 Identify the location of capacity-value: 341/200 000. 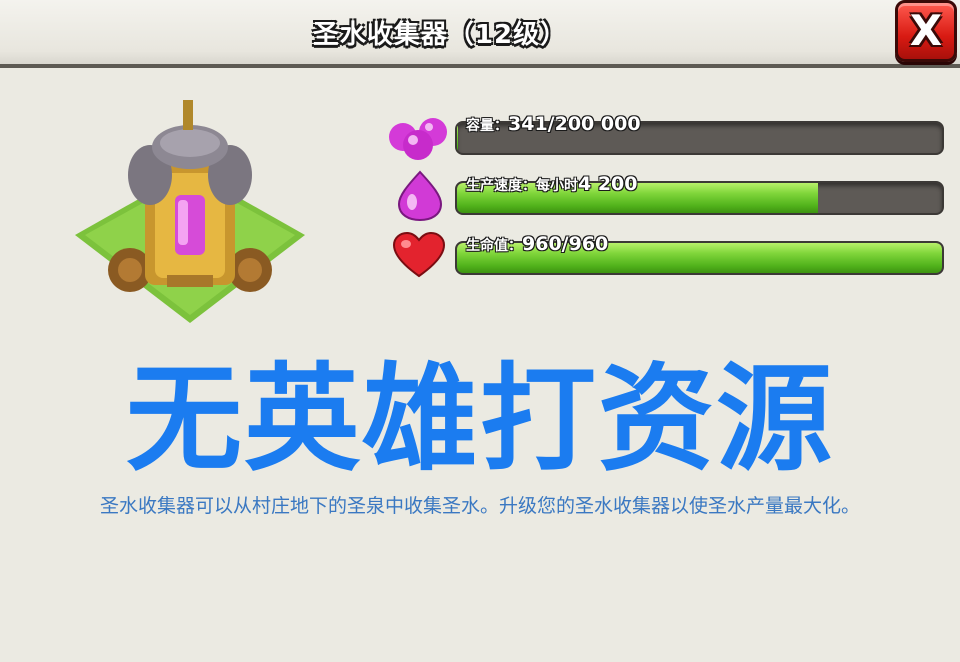
(574, 124).